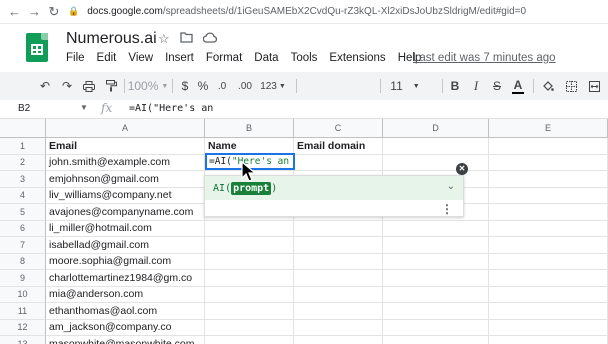 The width and height of the screenshot is (608, 344). Describe the element at coordinates (548, 86) in the screenshot. I see `fill-color-icon` at that location.